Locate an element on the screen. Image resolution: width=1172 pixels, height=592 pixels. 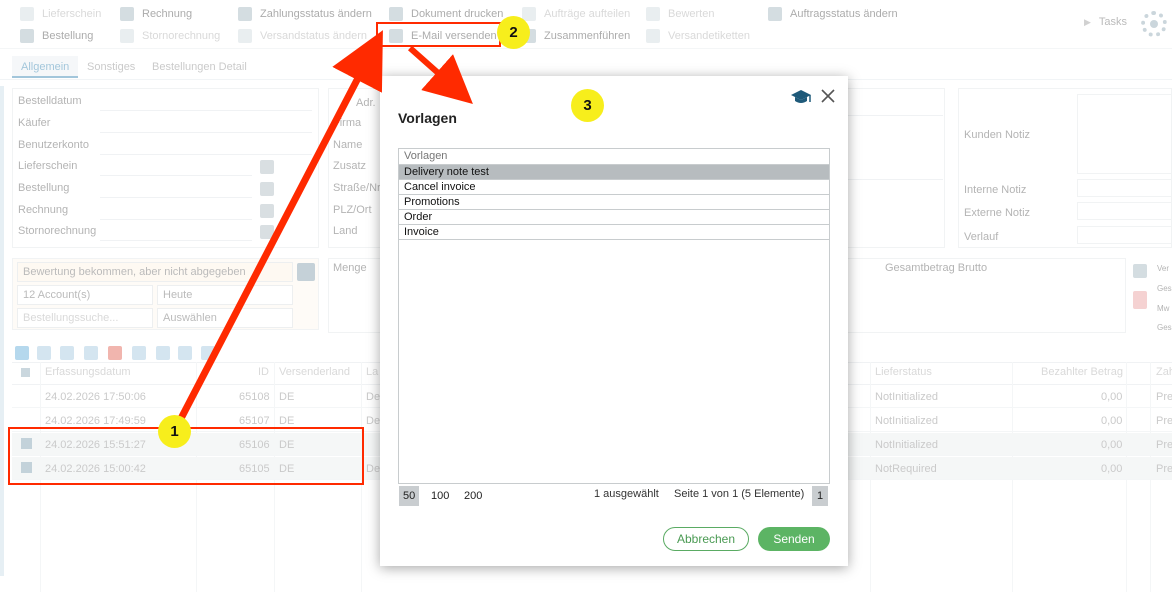
printer-icon is located at coordinates (396, 14).